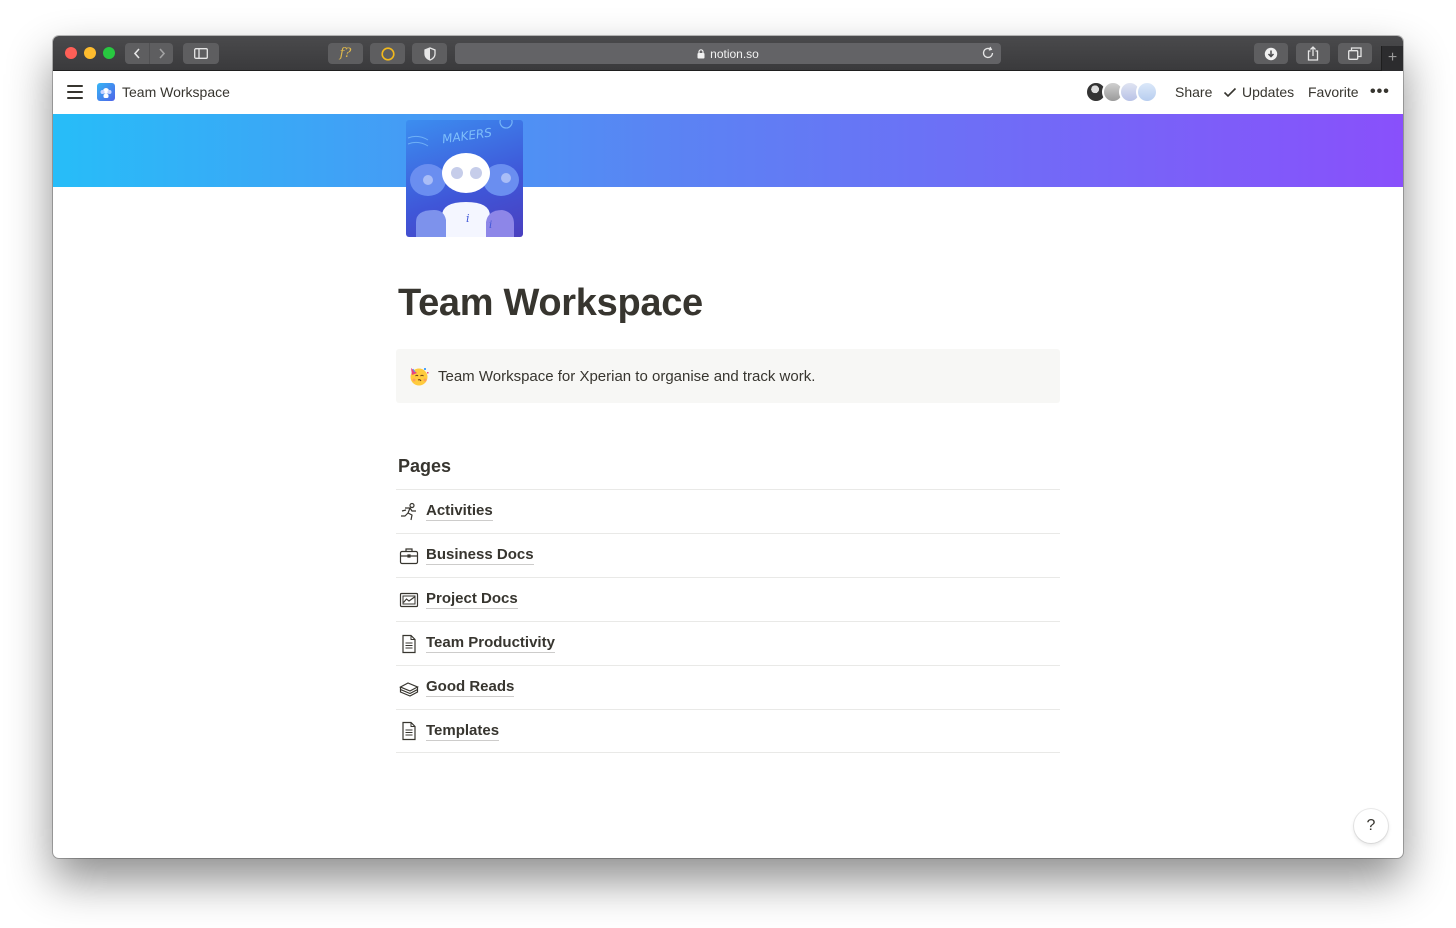  I want to click on page-link-activities: Activities, so click(728, 511).